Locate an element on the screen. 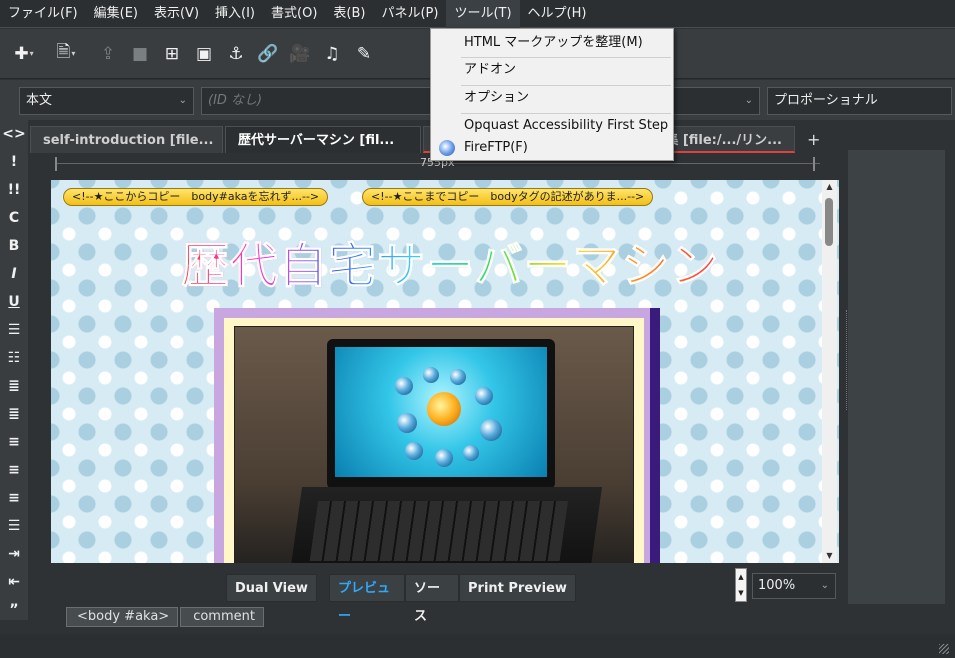 The height and width of the screenshot is (658, 955). stepper-down-icon: ▼ is located at coordinates (741, 593).